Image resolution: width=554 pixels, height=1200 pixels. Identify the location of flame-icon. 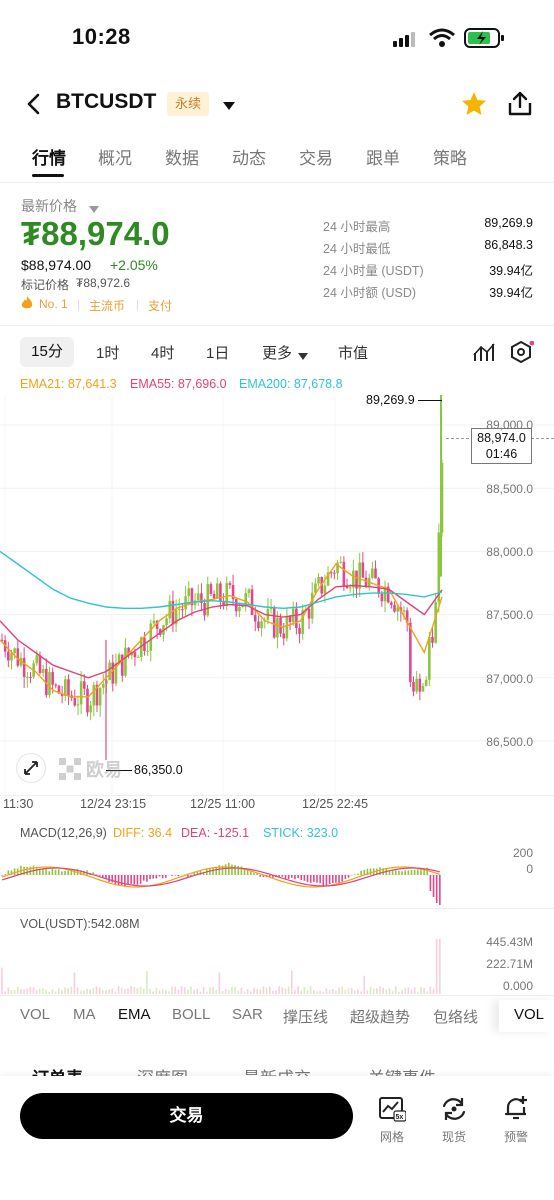
(27, 305).